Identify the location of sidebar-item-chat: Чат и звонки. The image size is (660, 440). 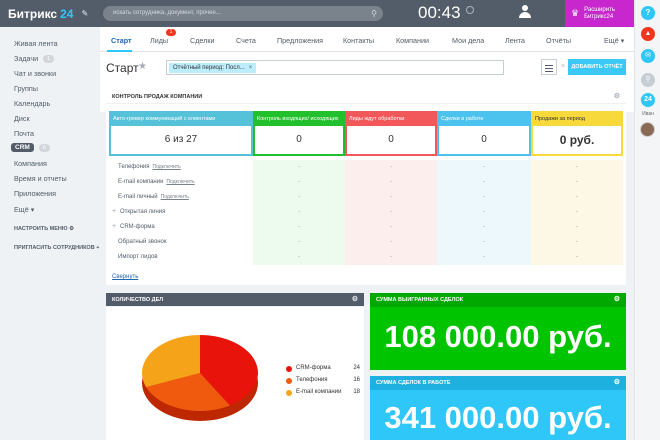
(35, 73).